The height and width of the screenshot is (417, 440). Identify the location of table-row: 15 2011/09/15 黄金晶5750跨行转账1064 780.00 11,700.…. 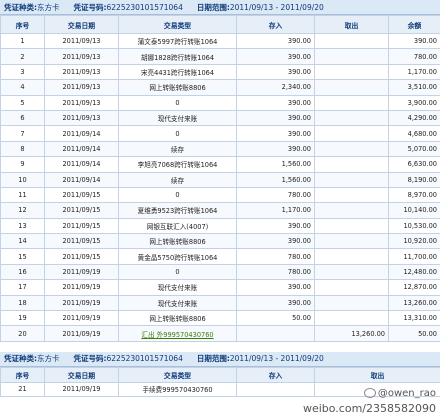
(220, 256).